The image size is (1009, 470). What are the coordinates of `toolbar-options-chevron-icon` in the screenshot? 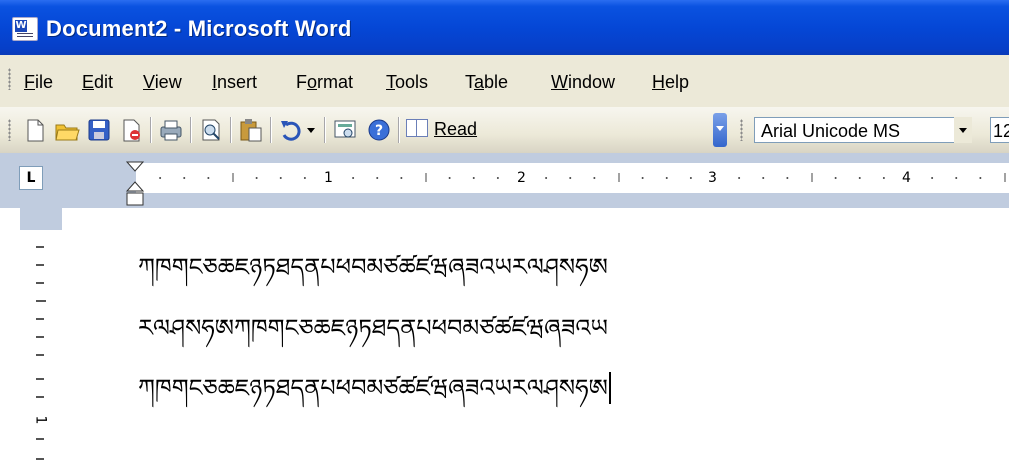 It's located at (720, 130).